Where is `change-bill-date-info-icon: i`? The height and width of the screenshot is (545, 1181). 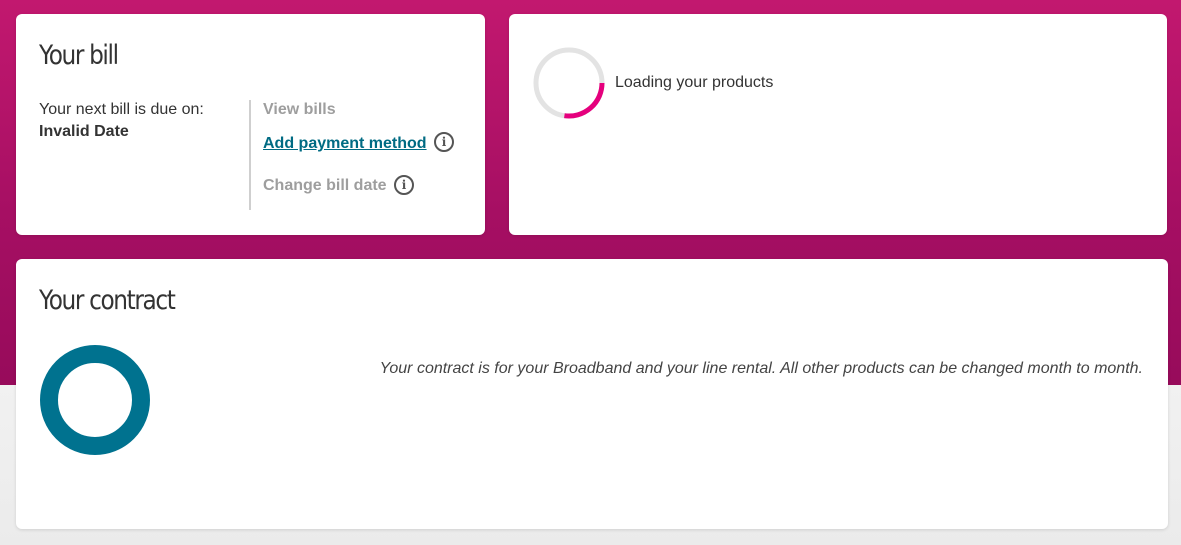
change-bill-date-info-icon: i is located at coordinates (404, 185).